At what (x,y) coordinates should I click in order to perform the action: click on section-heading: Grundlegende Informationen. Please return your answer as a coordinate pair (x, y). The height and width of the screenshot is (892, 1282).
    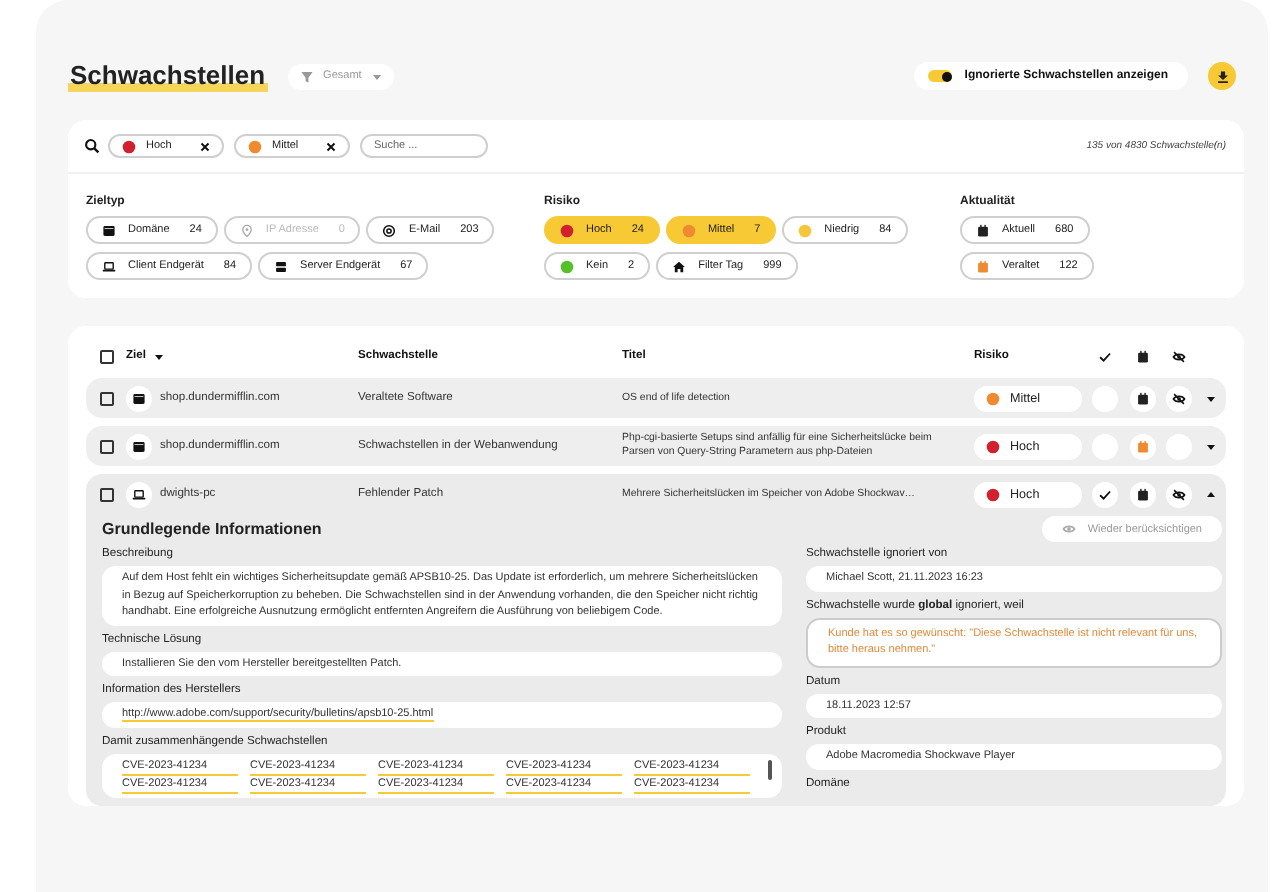
    Looking at the image, I should click on (213, 530).